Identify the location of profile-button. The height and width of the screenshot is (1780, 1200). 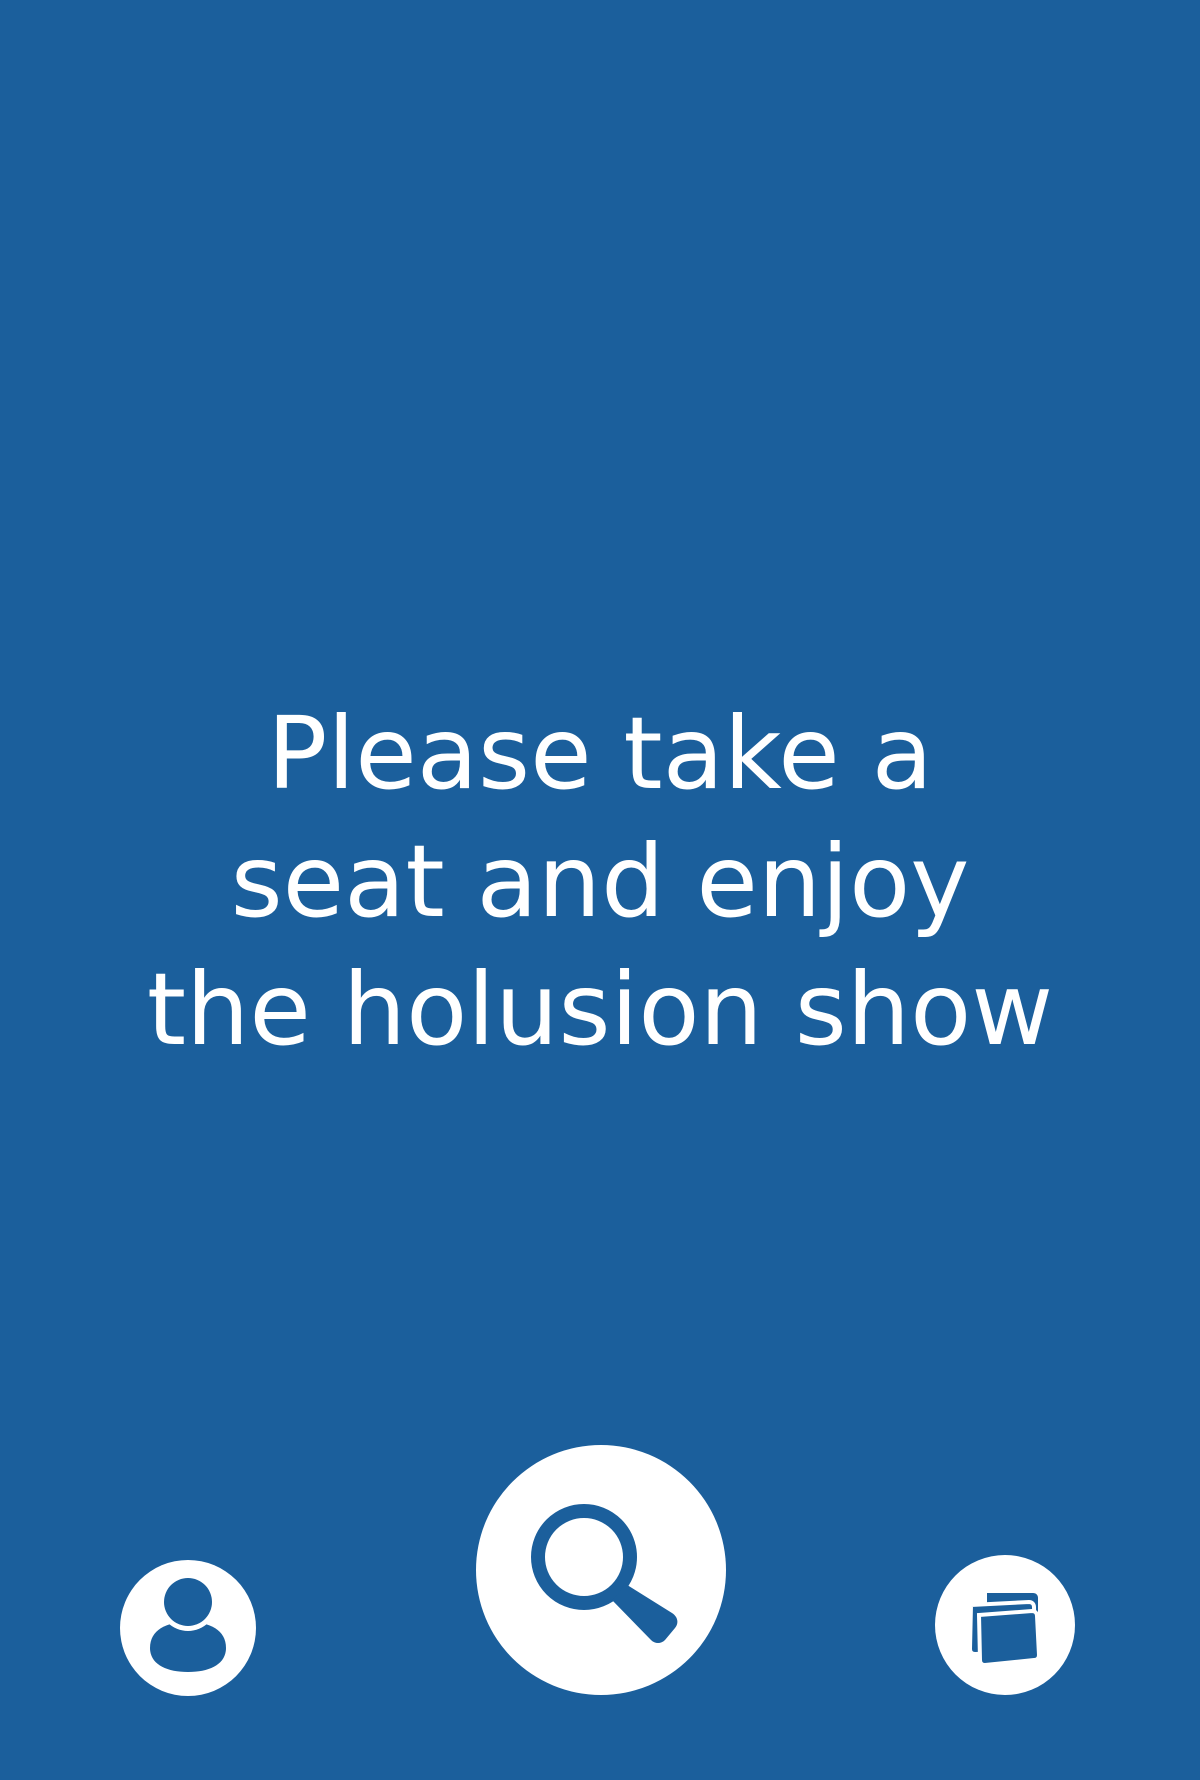
(188, 1628).